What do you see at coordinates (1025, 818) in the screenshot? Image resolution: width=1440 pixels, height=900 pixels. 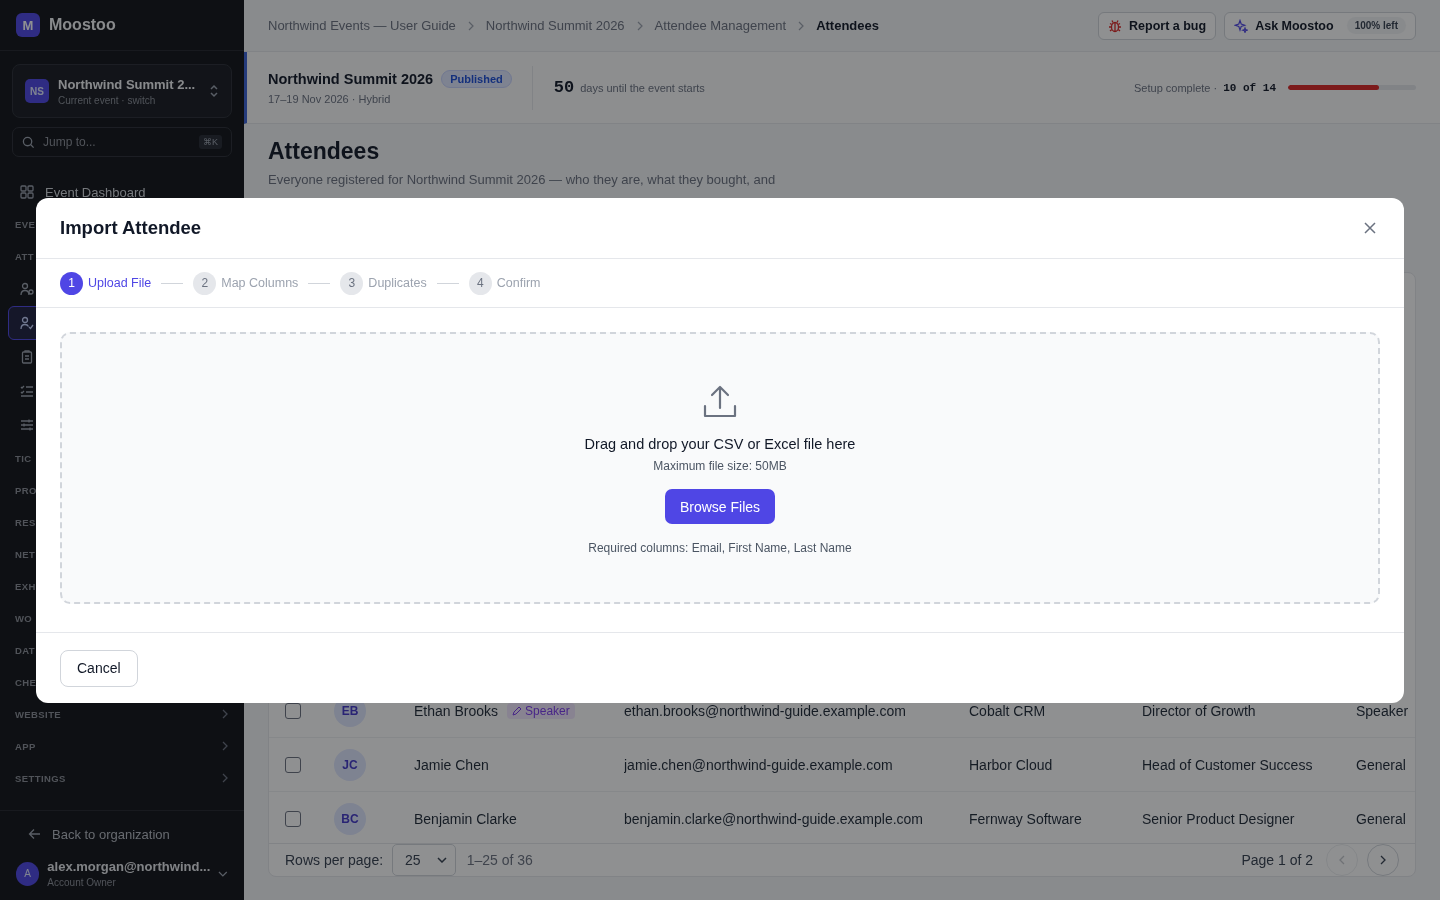 I see `table-cell: Fernway Software` at bounding box center [1025, 818].